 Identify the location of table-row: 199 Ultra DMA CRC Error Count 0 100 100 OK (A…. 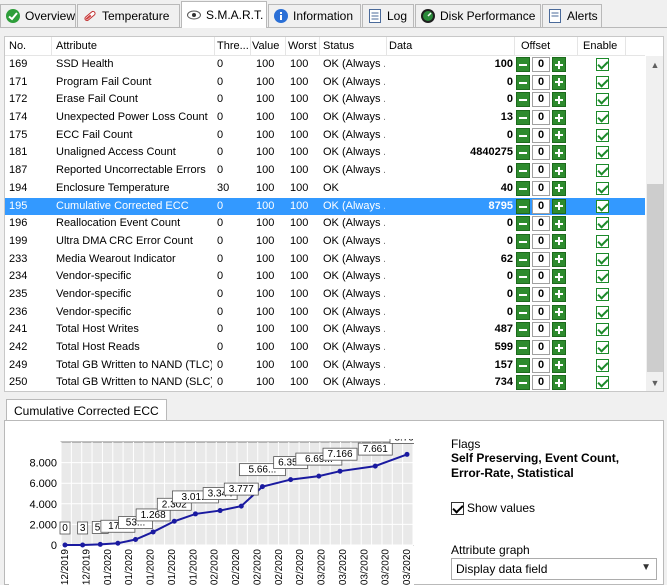
(325, 242).